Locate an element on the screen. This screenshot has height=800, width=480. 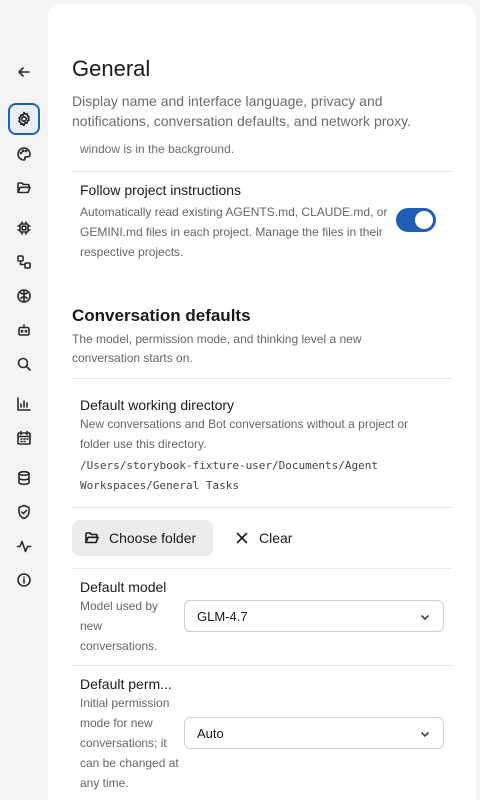
follow-instructions-toggle is located at coordinates (416, 220).